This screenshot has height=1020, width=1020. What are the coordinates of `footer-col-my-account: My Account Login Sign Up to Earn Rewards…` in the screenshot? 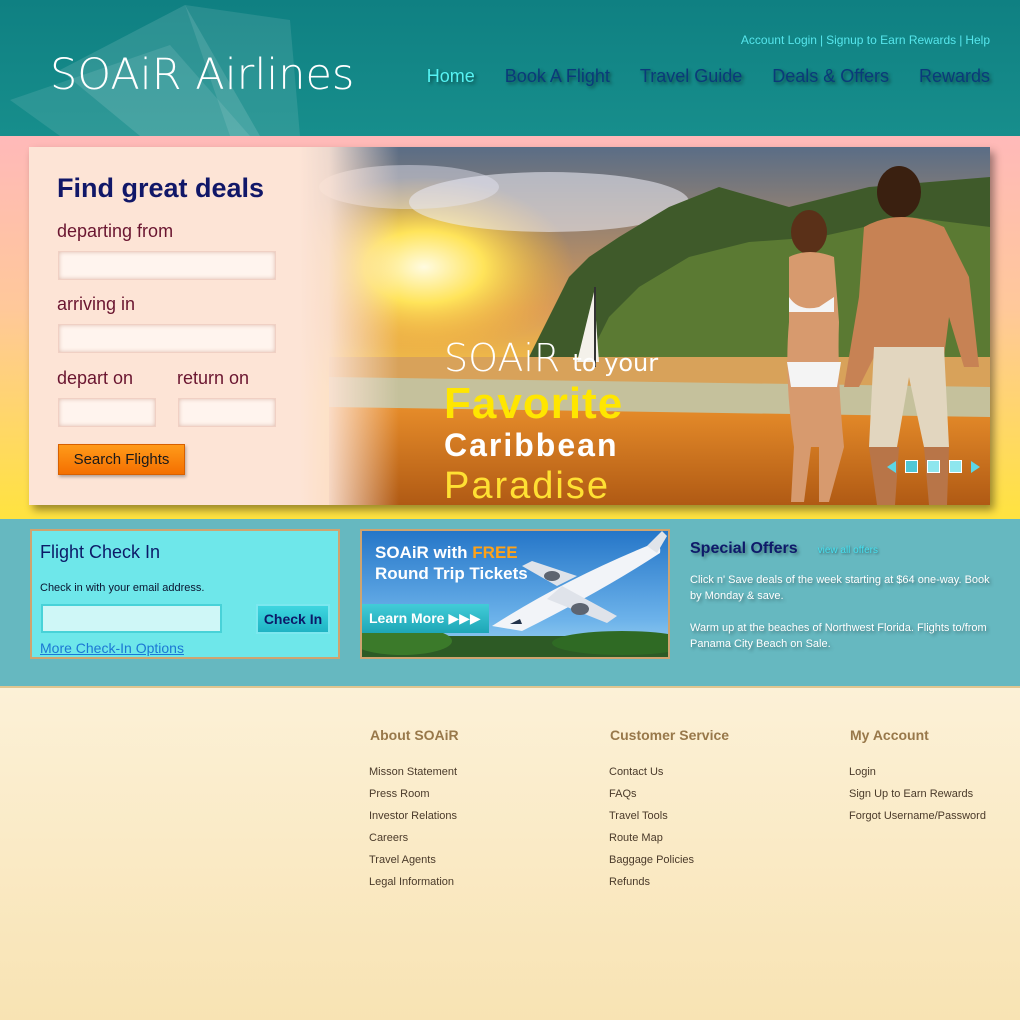 It's located at (917, 777).